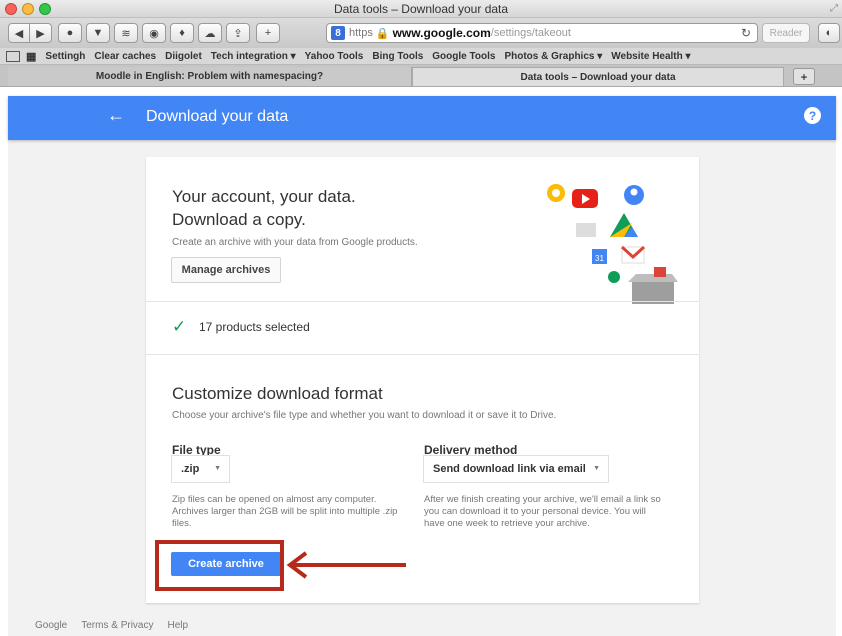 This screenshot has width=842, height=636. Describe the element at coordinates (253, 56) in the screenshot. I see `bookmark-item: Tech integration ▾` at that location.